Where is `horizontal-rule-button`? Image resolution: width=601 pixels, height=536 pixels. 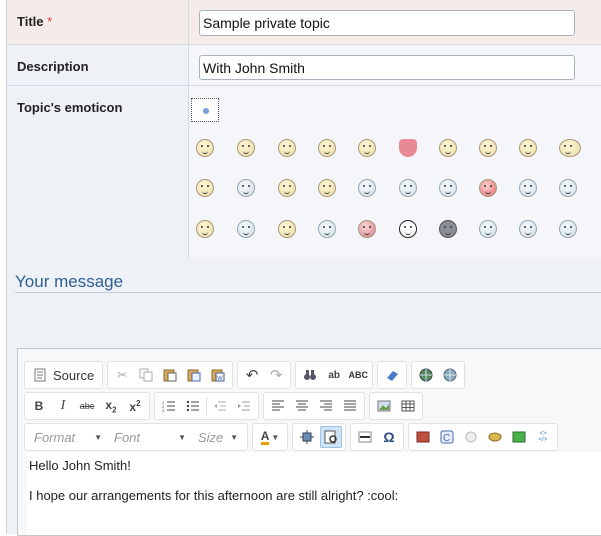 horizontal-rule-button is located at coordinates (365, 437).